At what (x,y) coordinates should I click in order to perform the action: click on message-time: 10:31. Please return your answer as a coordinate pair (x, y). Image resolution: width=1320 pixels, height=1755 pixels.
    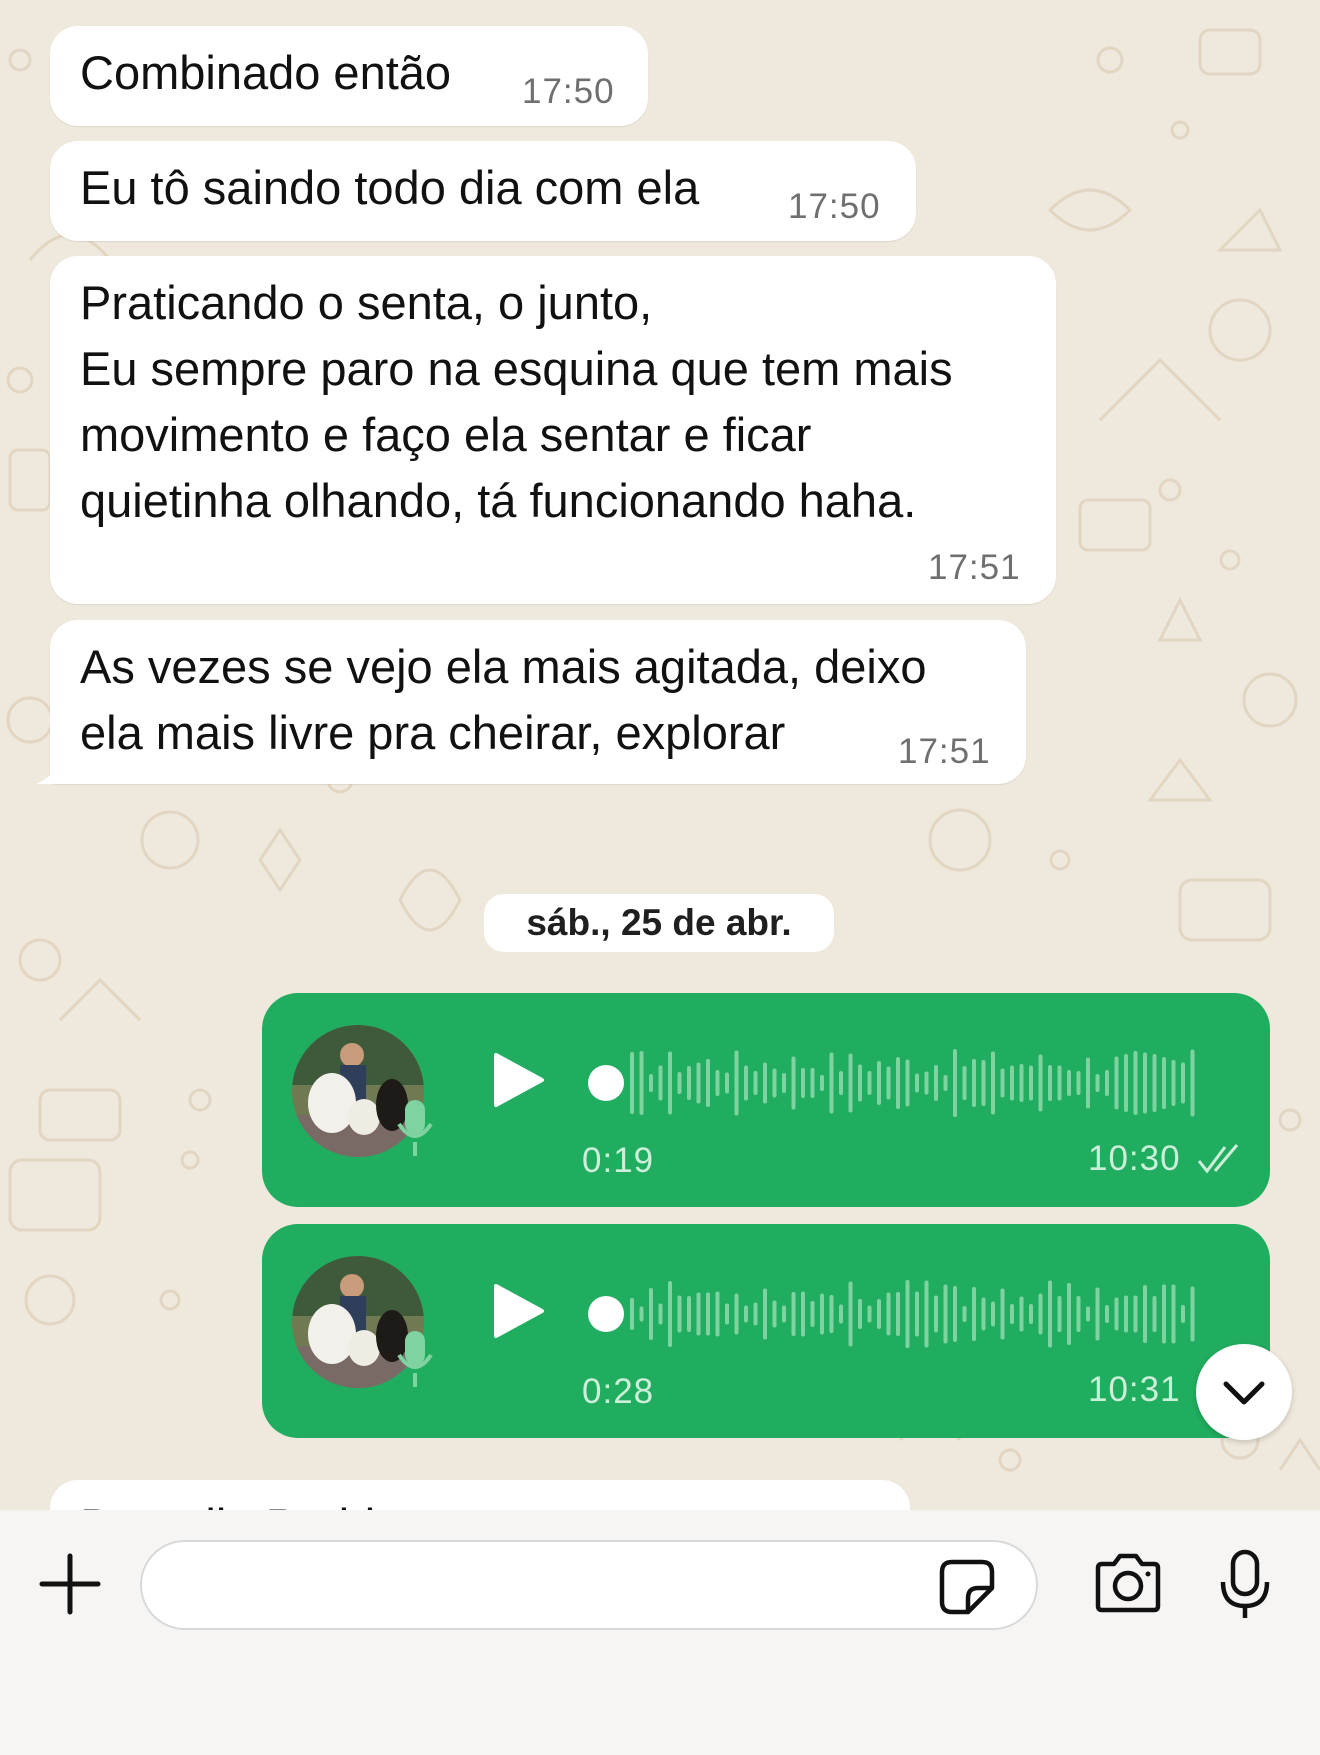
    Looking at the image, I should click on (1134, 1389).